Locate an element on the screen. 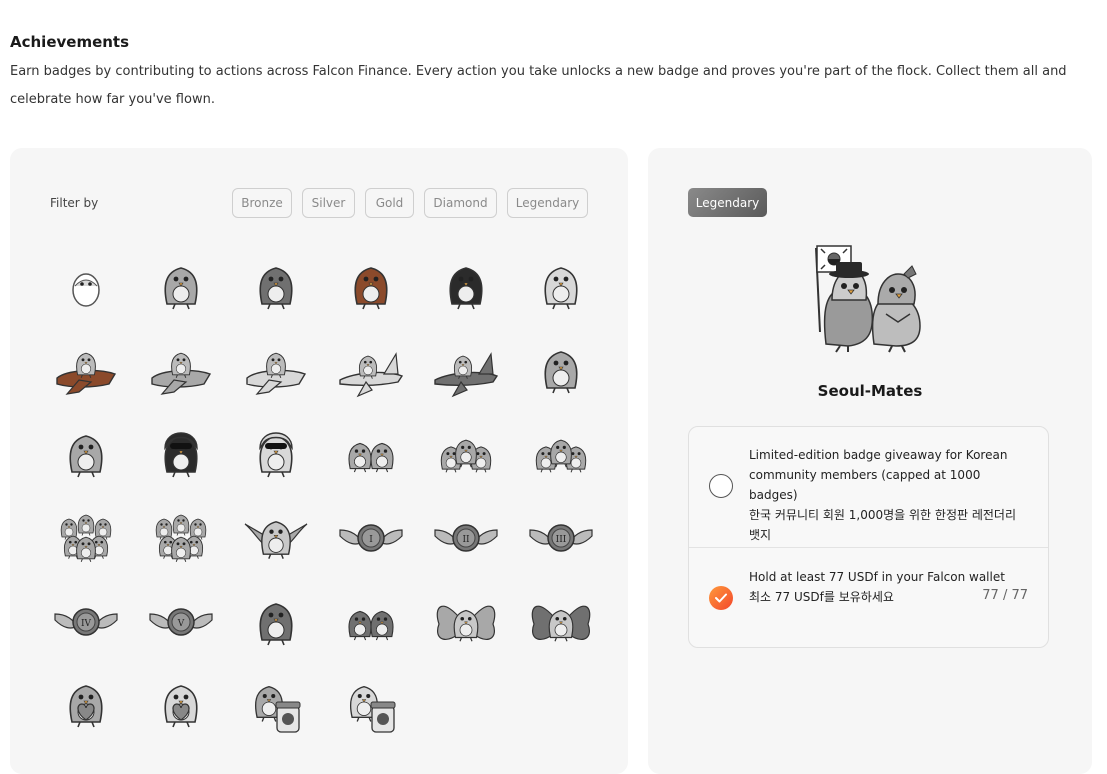 The width and height of the screenshot is (1107, 774). svg-text: II is located at coordinates (466, 540).